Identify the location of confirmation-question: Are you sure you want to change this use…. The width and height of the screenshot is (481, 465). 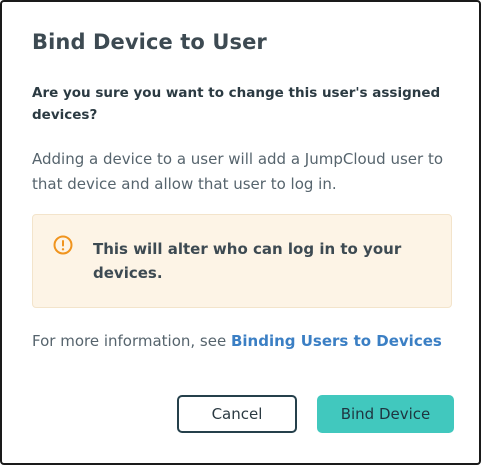
(236, 104).